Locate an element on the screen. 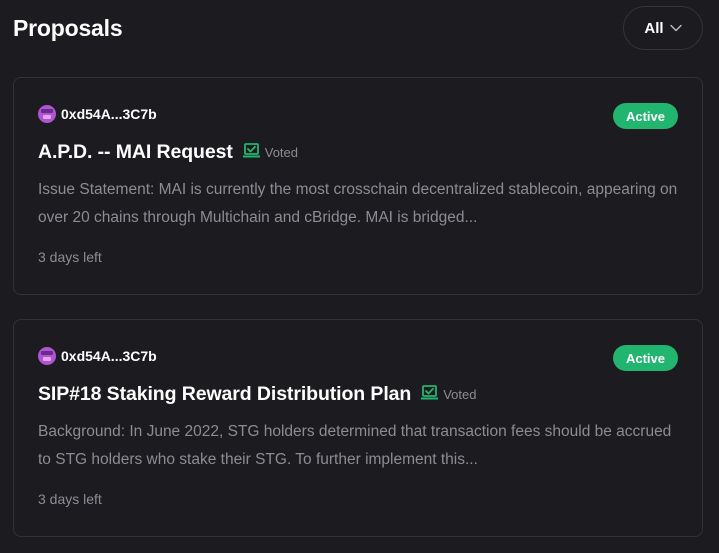 The width and height of the screenshot is (719, 553). filter-dropdown-button: All is located at coordinates (663, 28).